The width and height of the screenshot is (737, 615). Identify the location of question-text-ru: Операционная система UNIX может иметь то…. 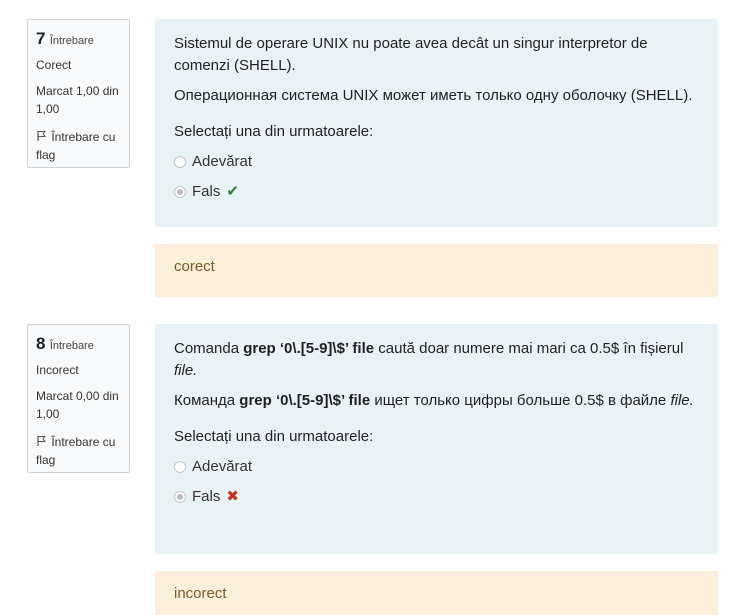
(433, 95).